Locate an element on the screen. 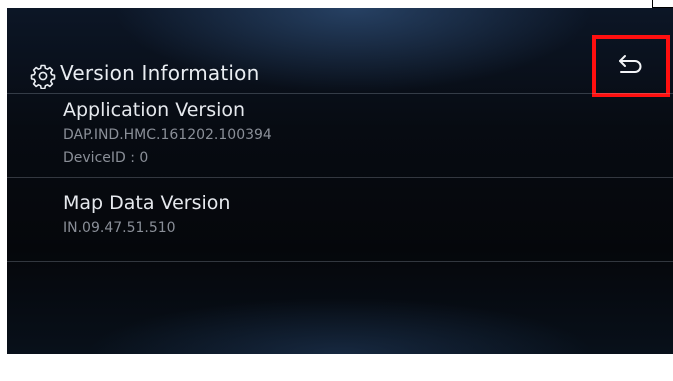  page-title: Version Information is located at coordinates (160, 73).